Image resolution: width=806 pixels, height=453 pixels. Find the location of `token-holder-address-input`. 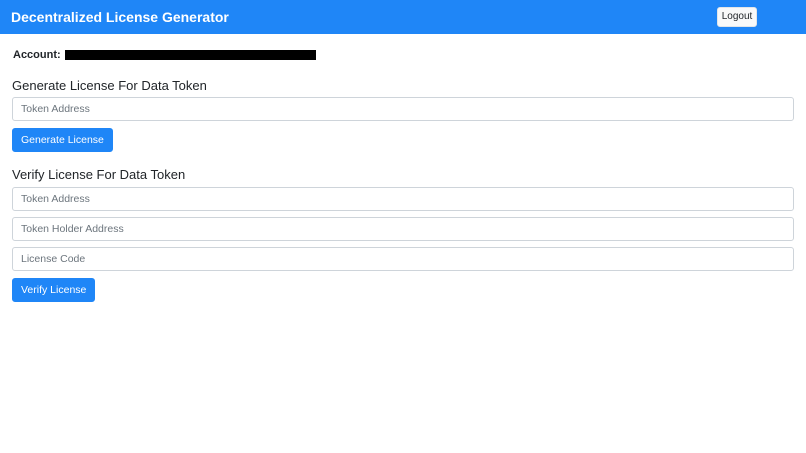

token-holder-address-input is located at coordinates (403, 229).